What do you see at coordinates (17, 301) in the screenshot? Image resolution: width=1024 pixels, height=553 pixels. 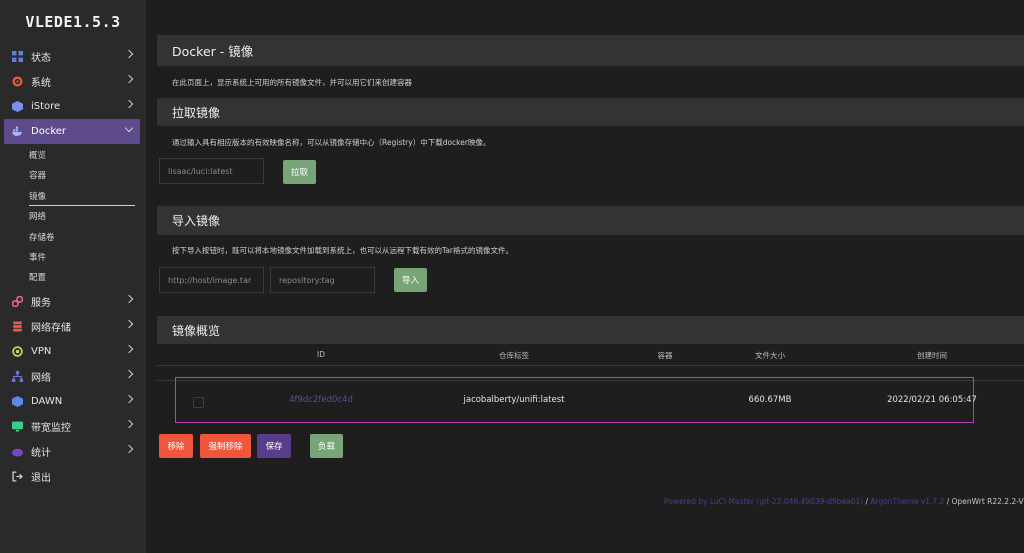 I see `link-icon` at bounding box center [17, 301].